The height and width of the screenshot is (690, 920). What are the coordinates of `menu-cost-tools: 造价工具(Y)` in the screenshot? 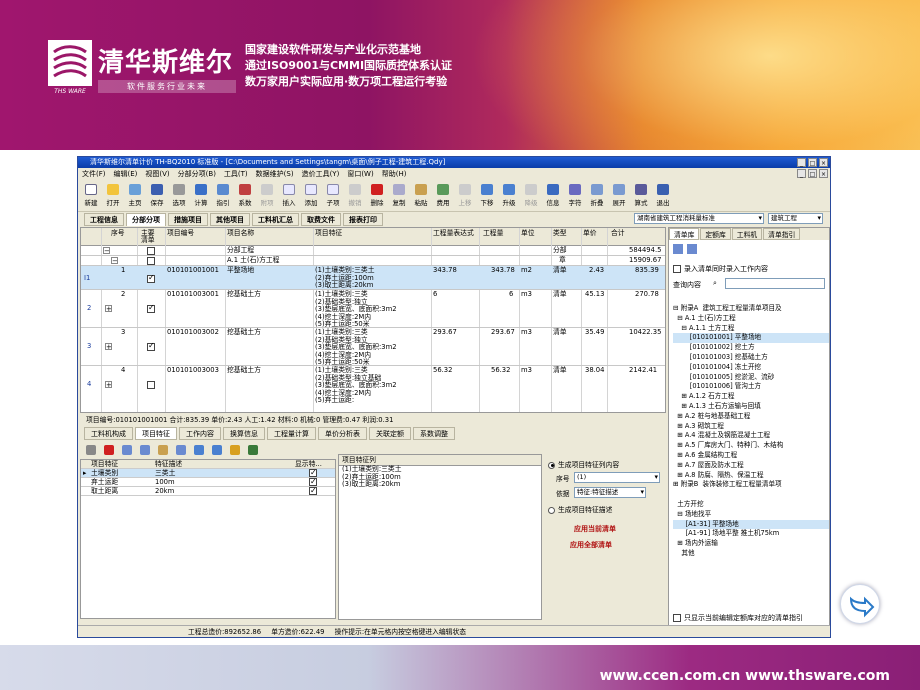 It's located at (321, 174).